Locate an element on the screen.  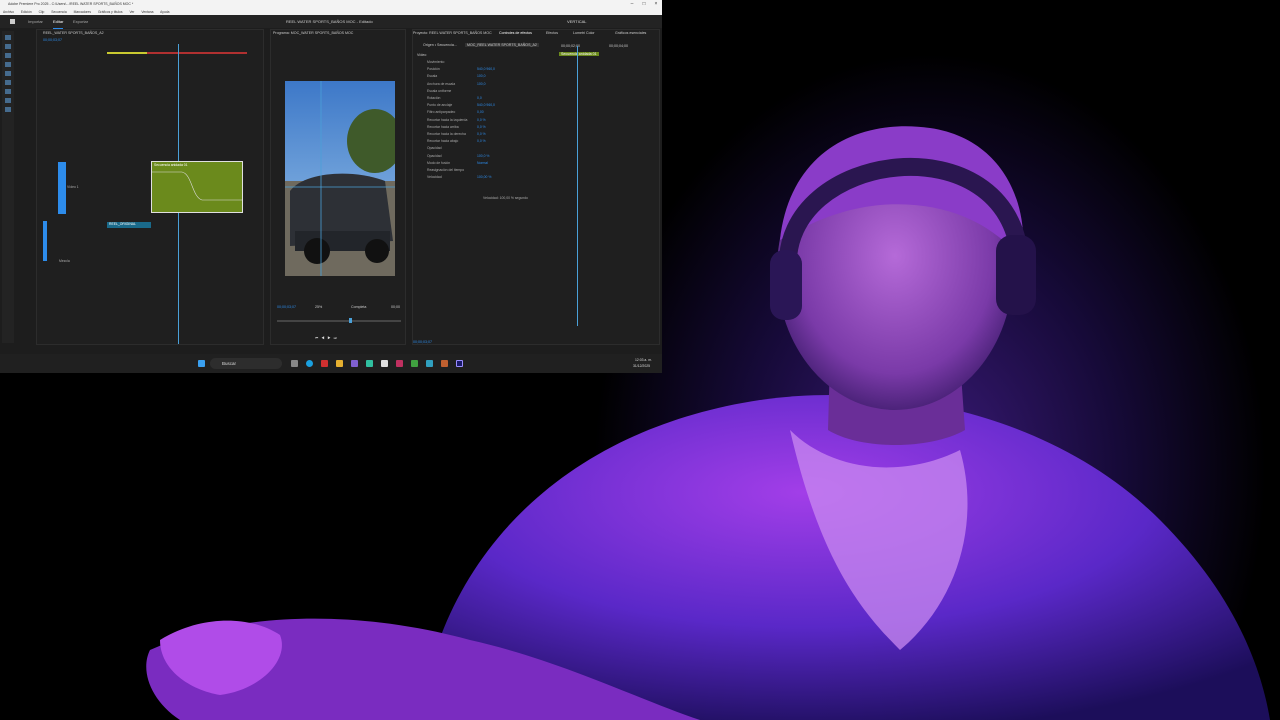
rectangle-tool-icon is located at coordinates (8, 91).